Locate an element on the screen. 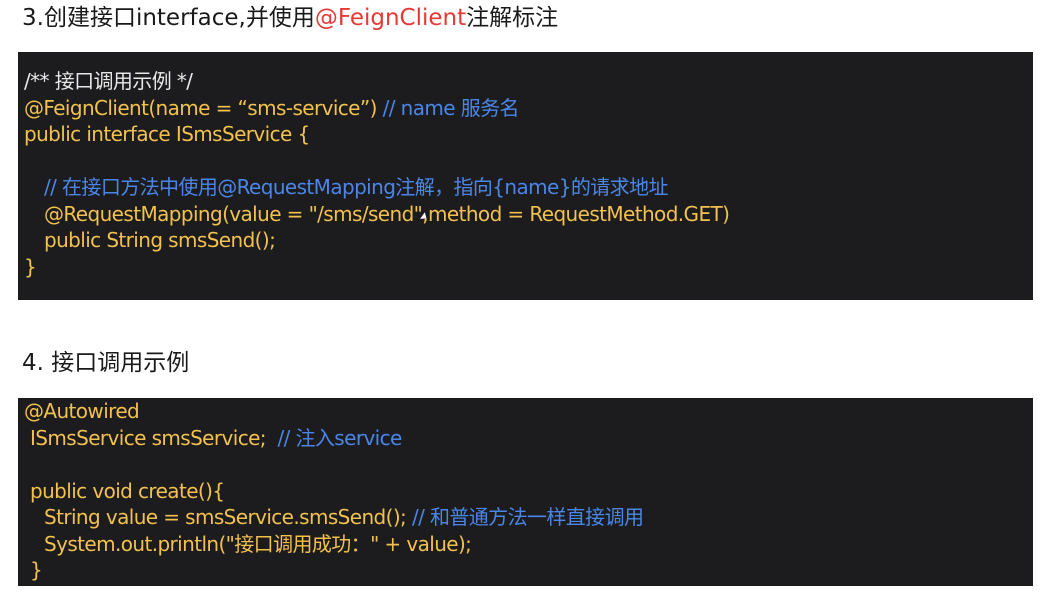 This screenshot has width=1041, height=593. section-3-heading: 3.创建接口interface,并使用@FeignClient注解标注 is located at coordinates (290, 18).